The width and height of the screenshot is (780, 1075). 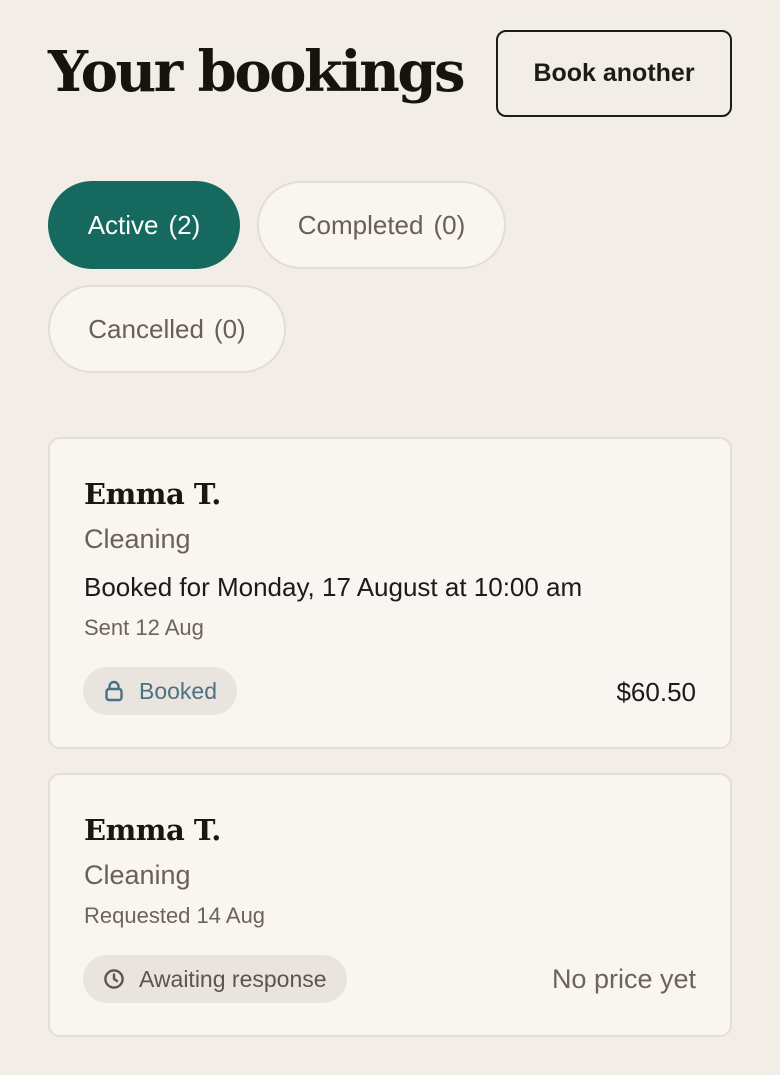 I want to click on lock-icon, so click(x=114, y=691).